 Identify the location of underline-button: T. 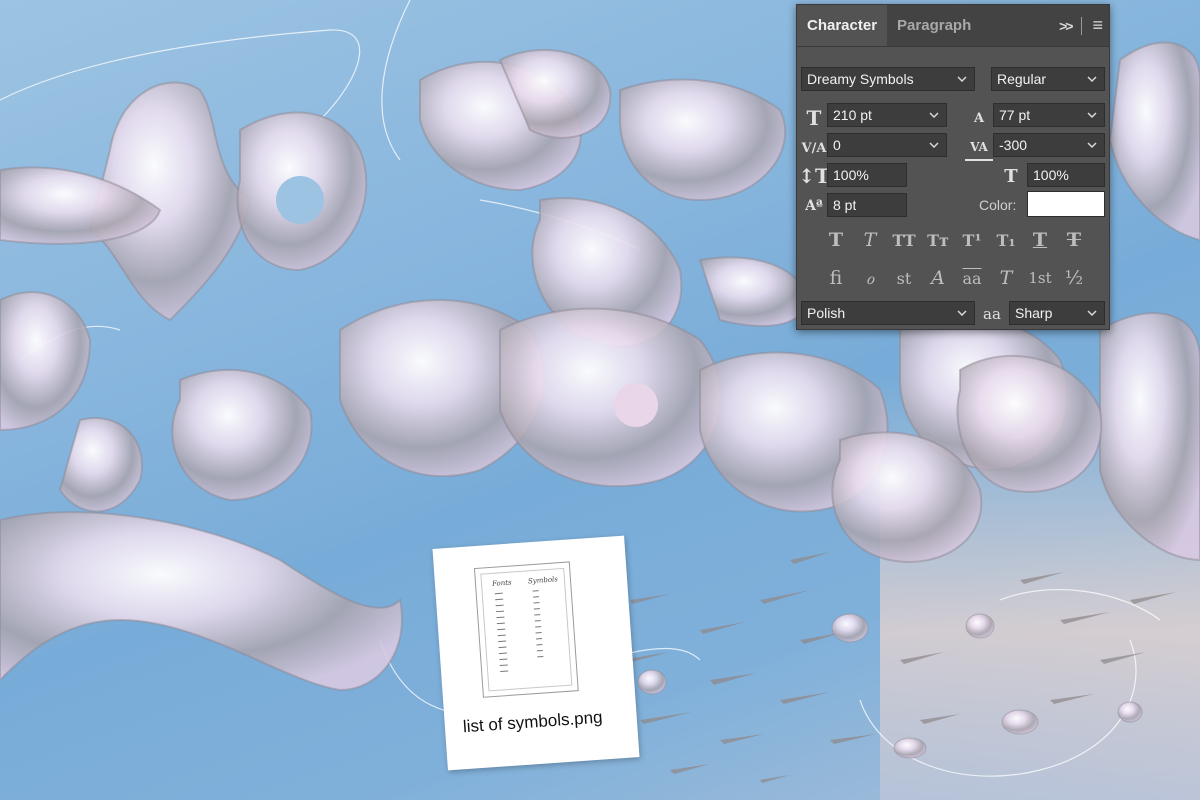
(1040, 240).